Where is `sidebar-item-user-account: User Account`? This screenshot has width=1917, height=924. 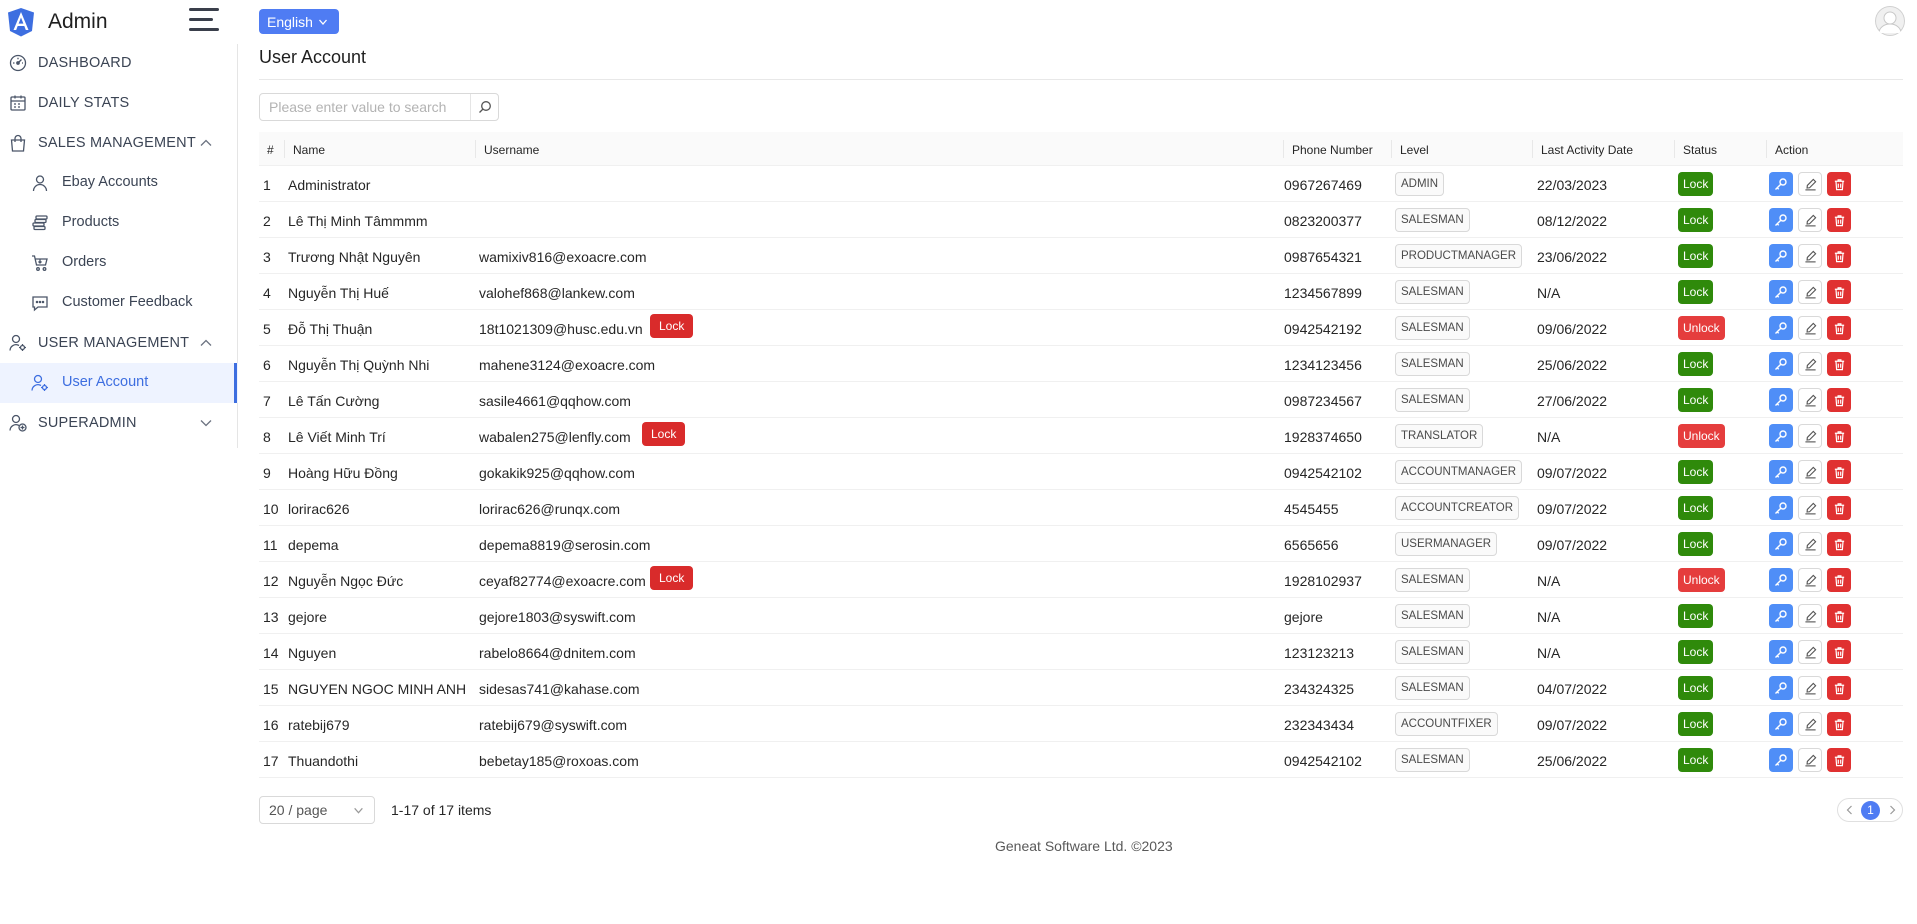 sidebar-item-user-account: User Account is located at coordinates (119, 383).